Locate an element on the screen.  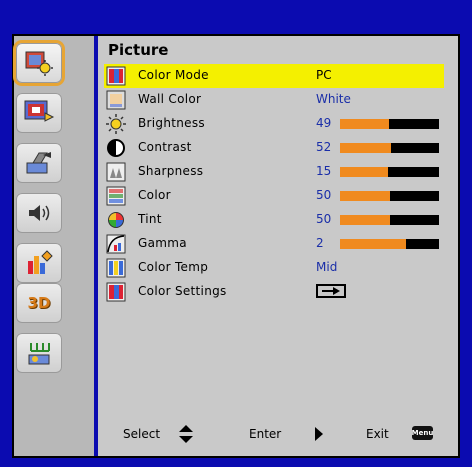
display-icon is located at coordinates (39, 111).